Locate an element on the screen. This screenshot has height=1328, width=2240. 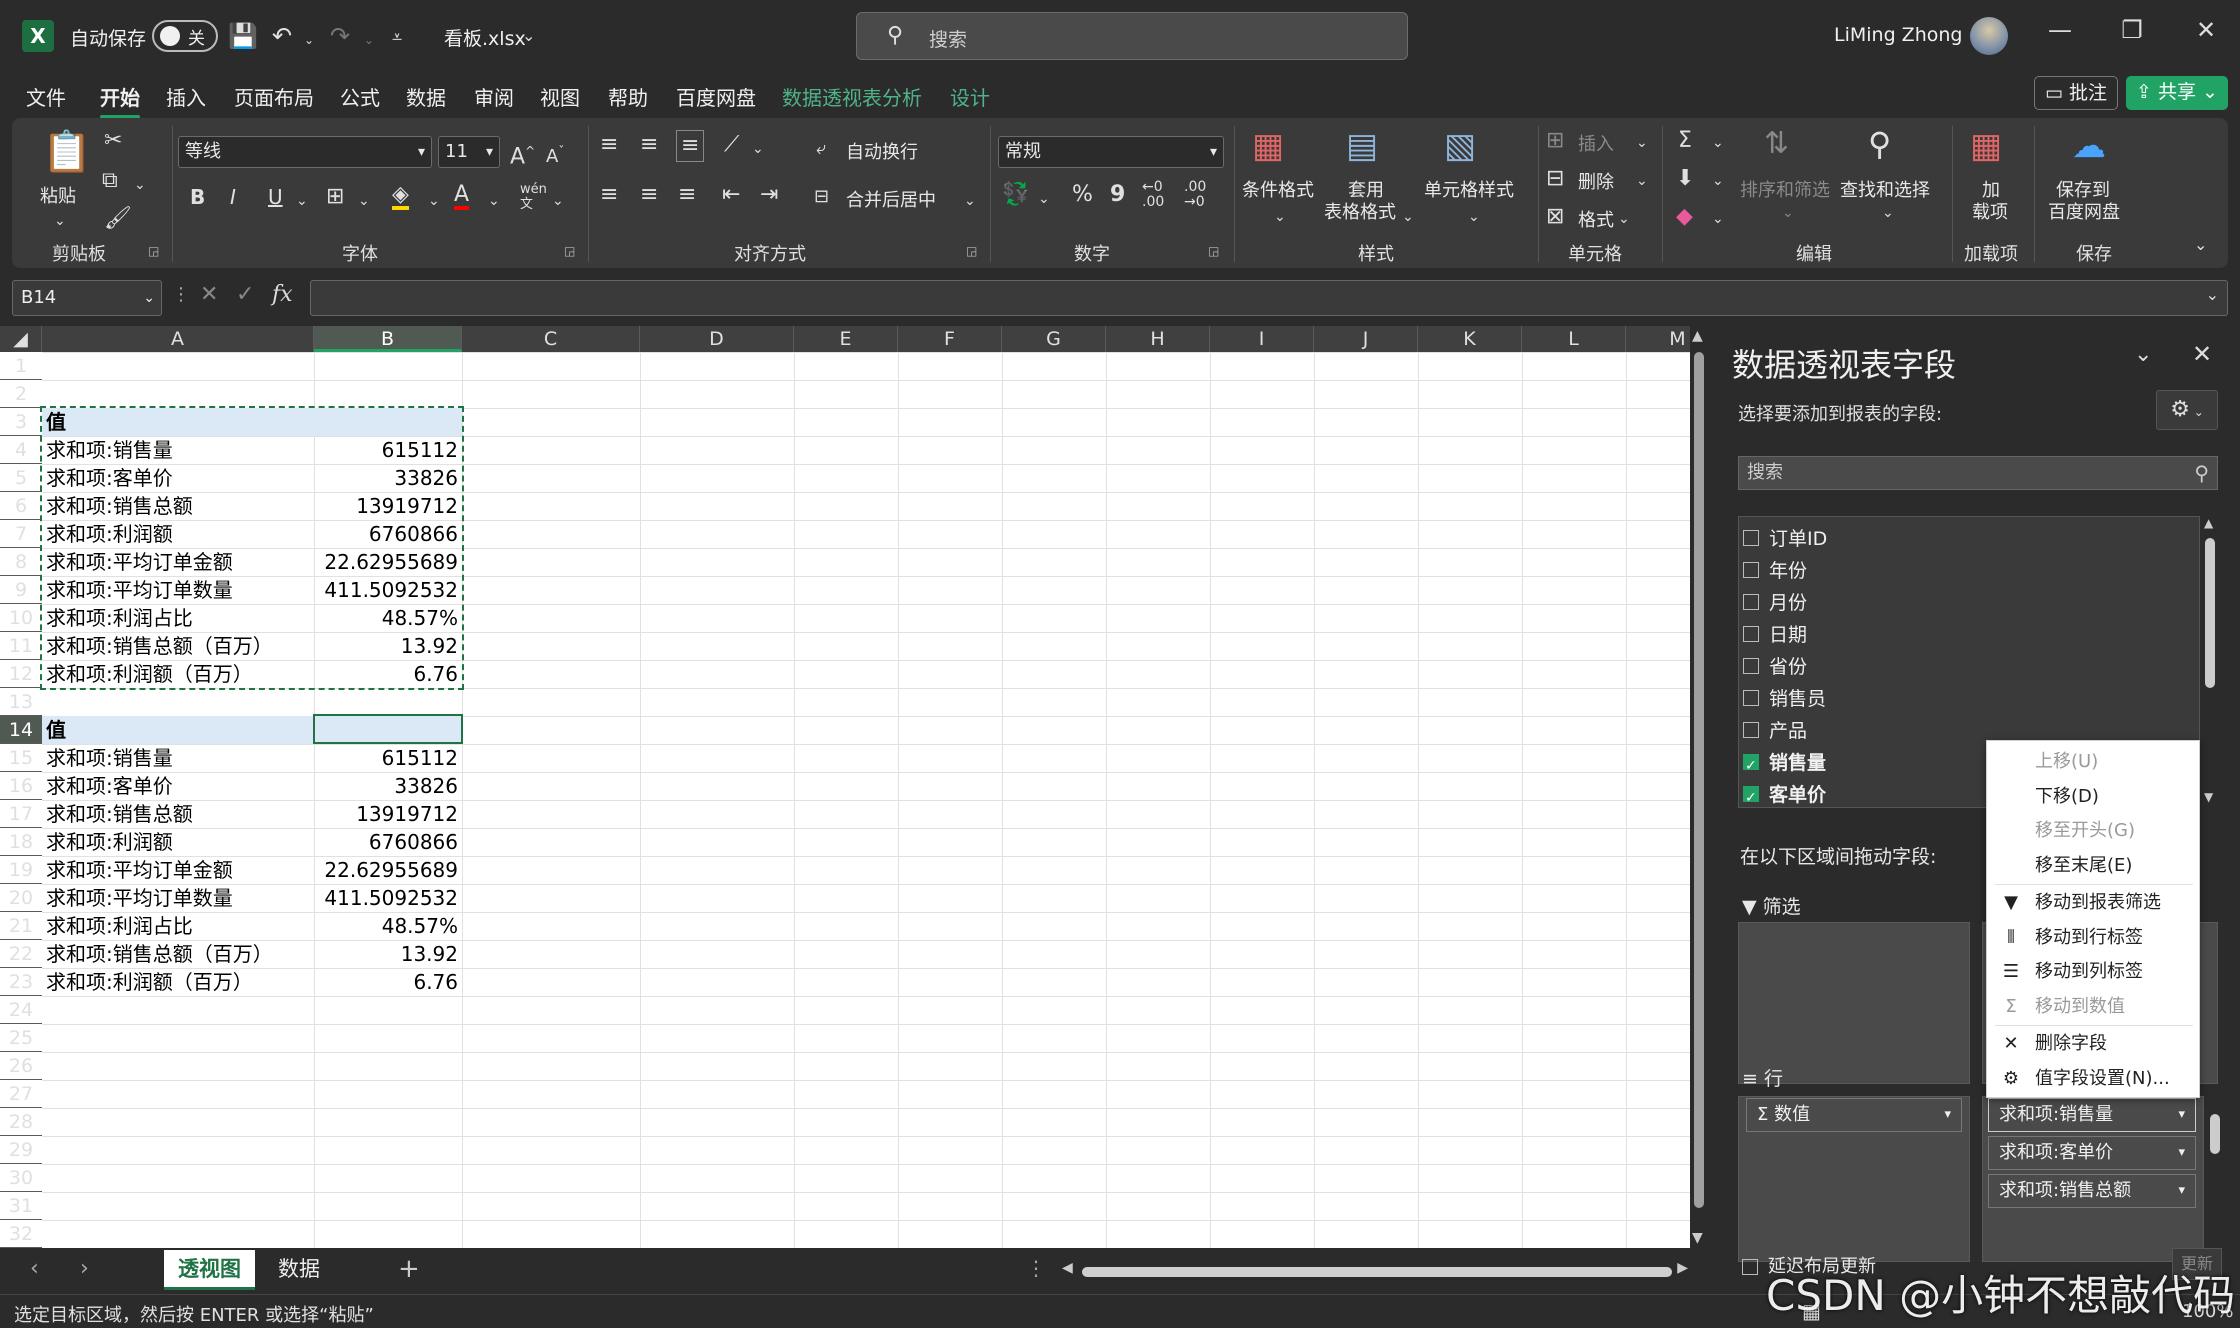
cut-icon: ✂ is located at coordinates (113, 141).